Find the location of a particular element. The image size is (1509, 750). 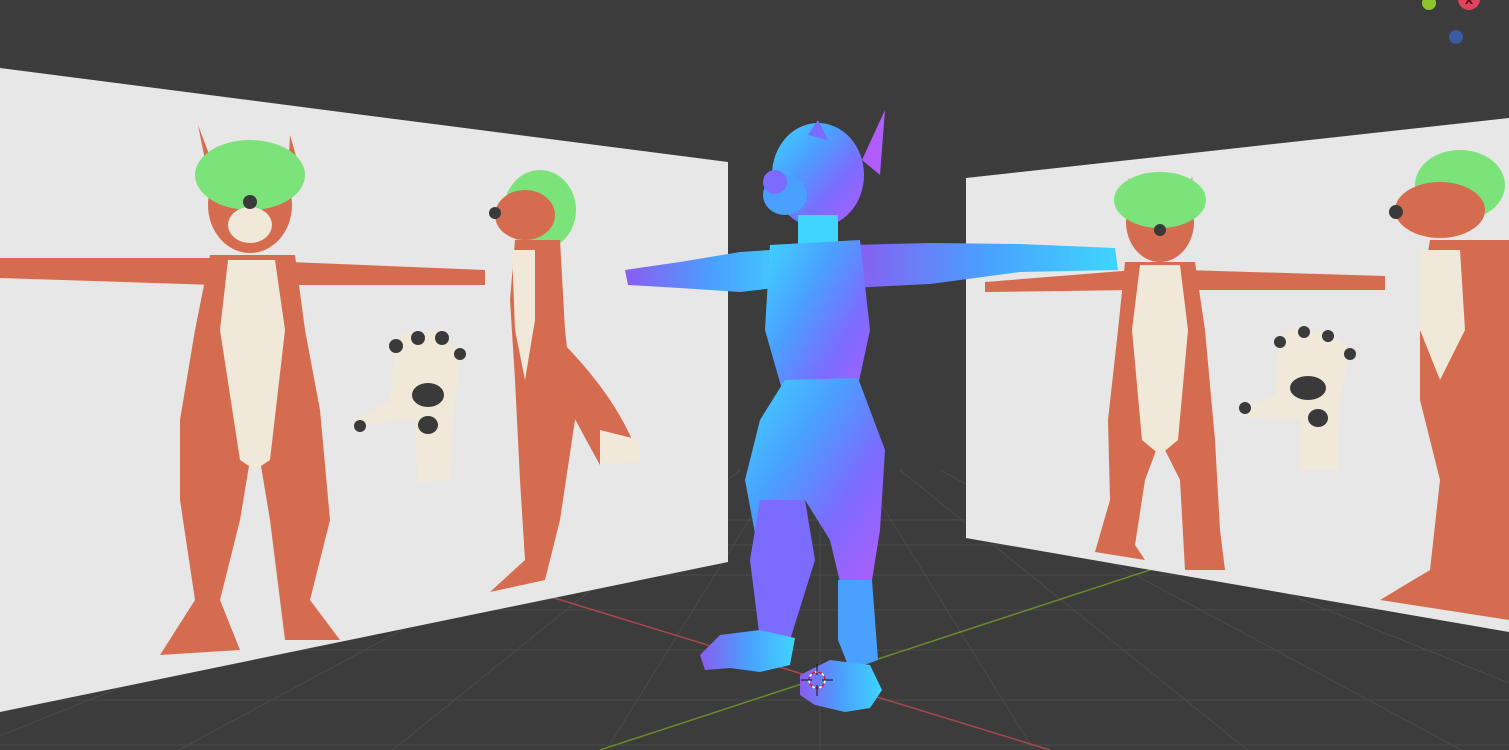

y-axis-line is located at coordinates (882, 657).